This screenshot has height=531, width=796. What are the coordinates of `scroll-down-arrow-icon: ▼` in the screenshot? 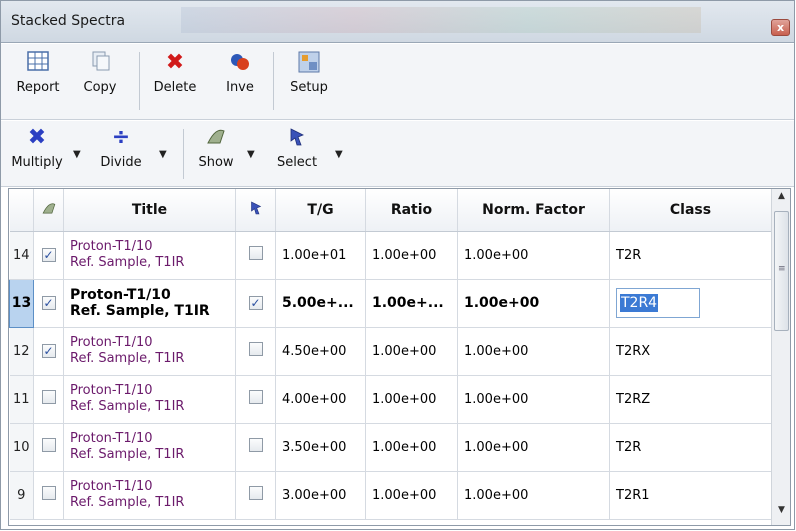 It's located at (781, 514).